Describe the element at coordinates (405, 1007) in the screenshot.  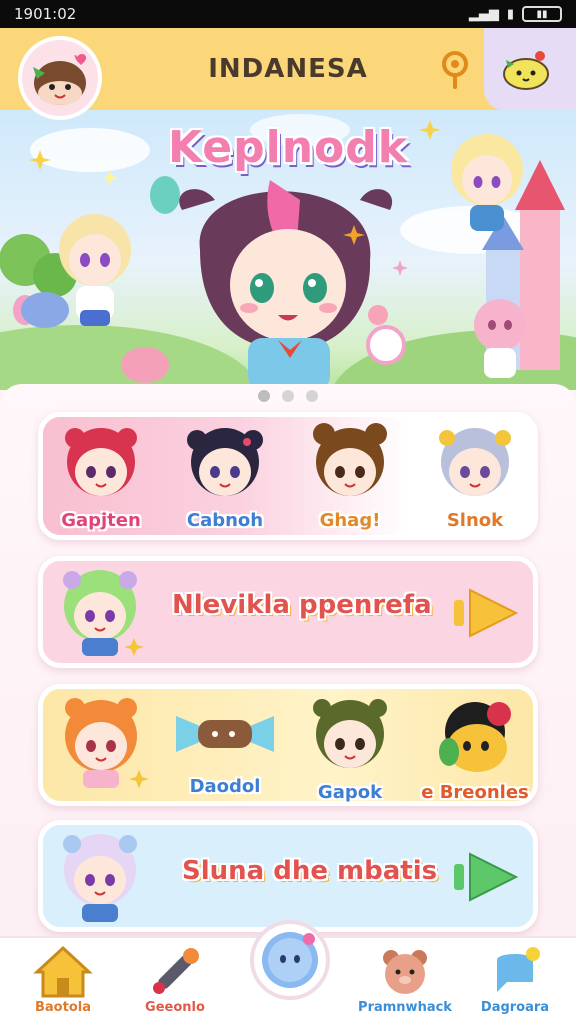
I see `nav-label: Pramnwhack` at that location.